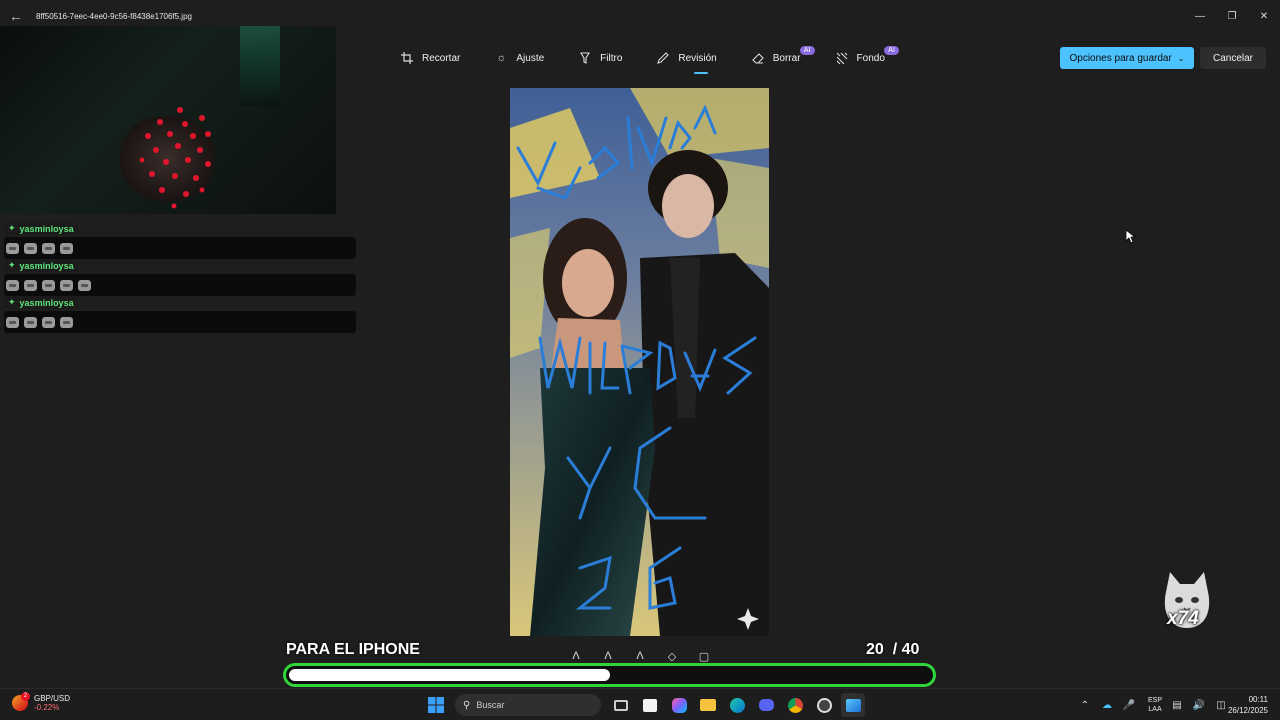 The image size is (1280, 720). I want to click on keyboard-layout: LAA, so click(1155, 709).